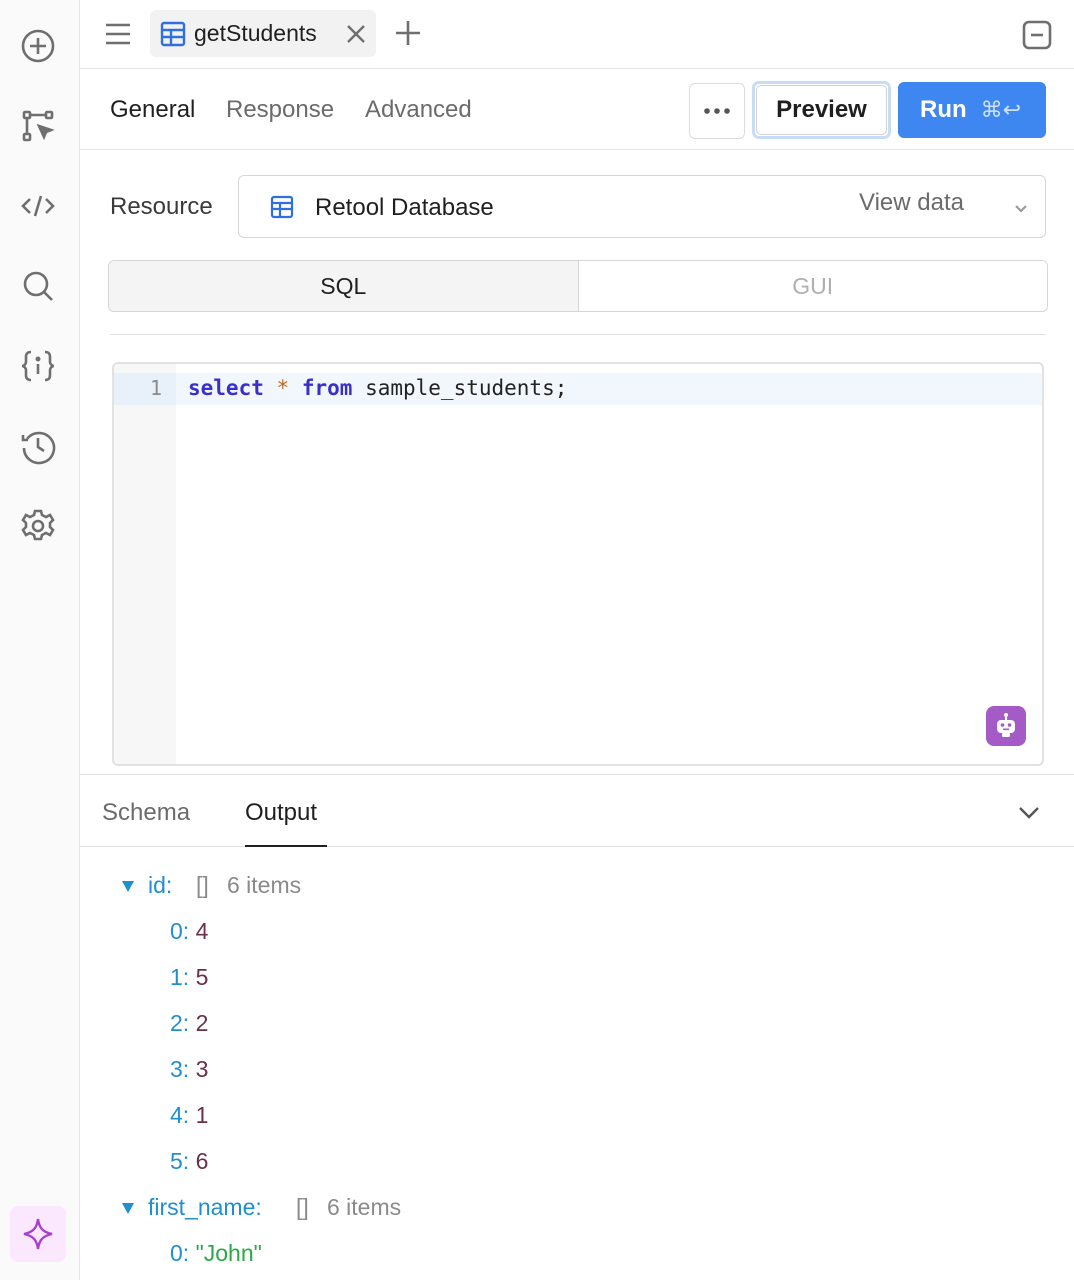  Describe the element at coordinates (972, 110) in the screenshot. I see `run-button: Run ⌘↩` at that location.